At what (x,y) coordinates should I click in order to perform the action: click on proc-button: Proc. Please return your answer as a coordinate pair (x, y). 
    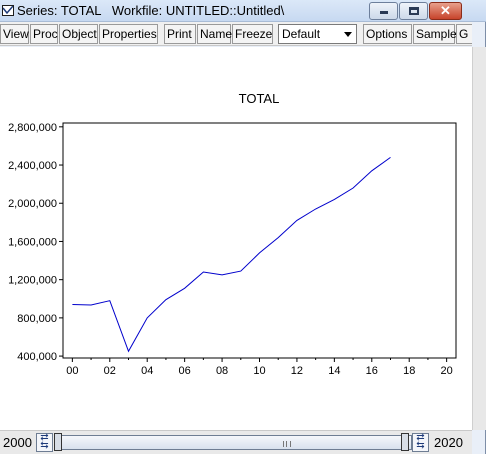
    Looking at the image, I should click on (44, 34).